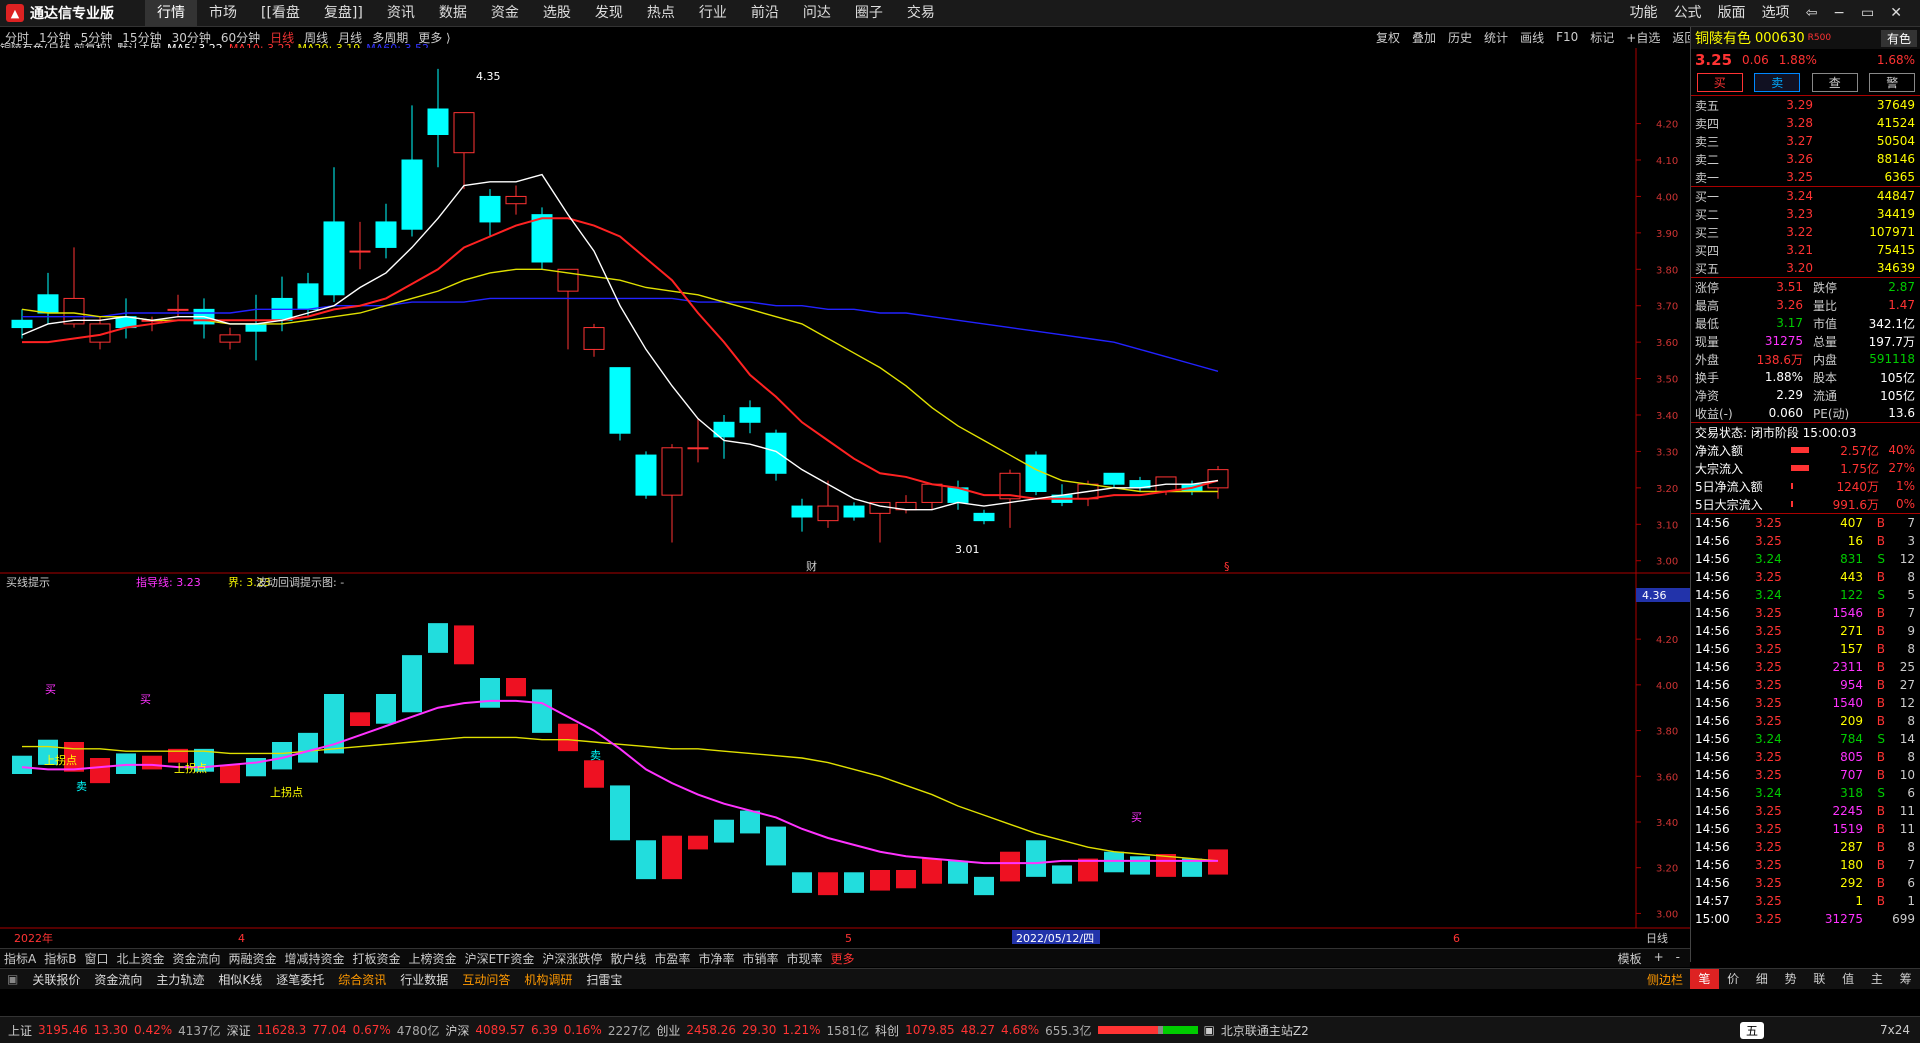 The image size is (1920, 1043). Describe the element at coordinates (1602, 37) in the screenshot. I see `toolbar-item: 标记` at that location.